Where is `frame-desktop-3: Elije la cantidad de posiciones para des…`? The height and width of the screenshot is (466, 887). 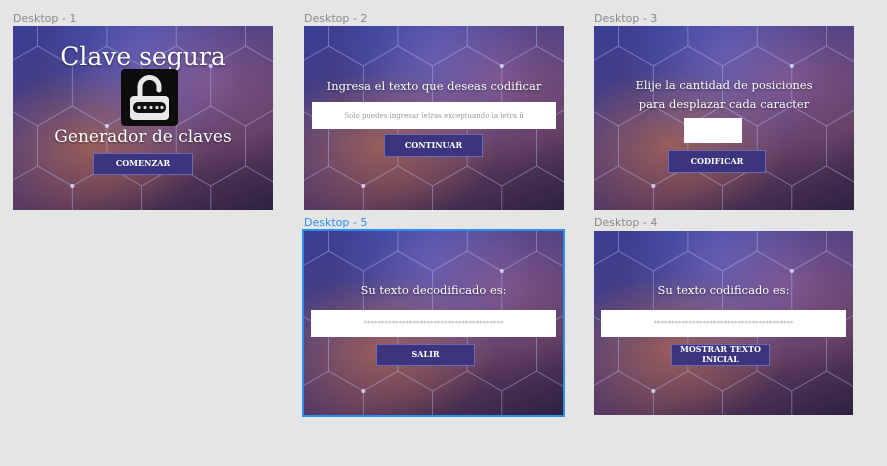 frame-desktop-3: Elije la cantidad de posiciones para des… is located at coordinates (724, 118).